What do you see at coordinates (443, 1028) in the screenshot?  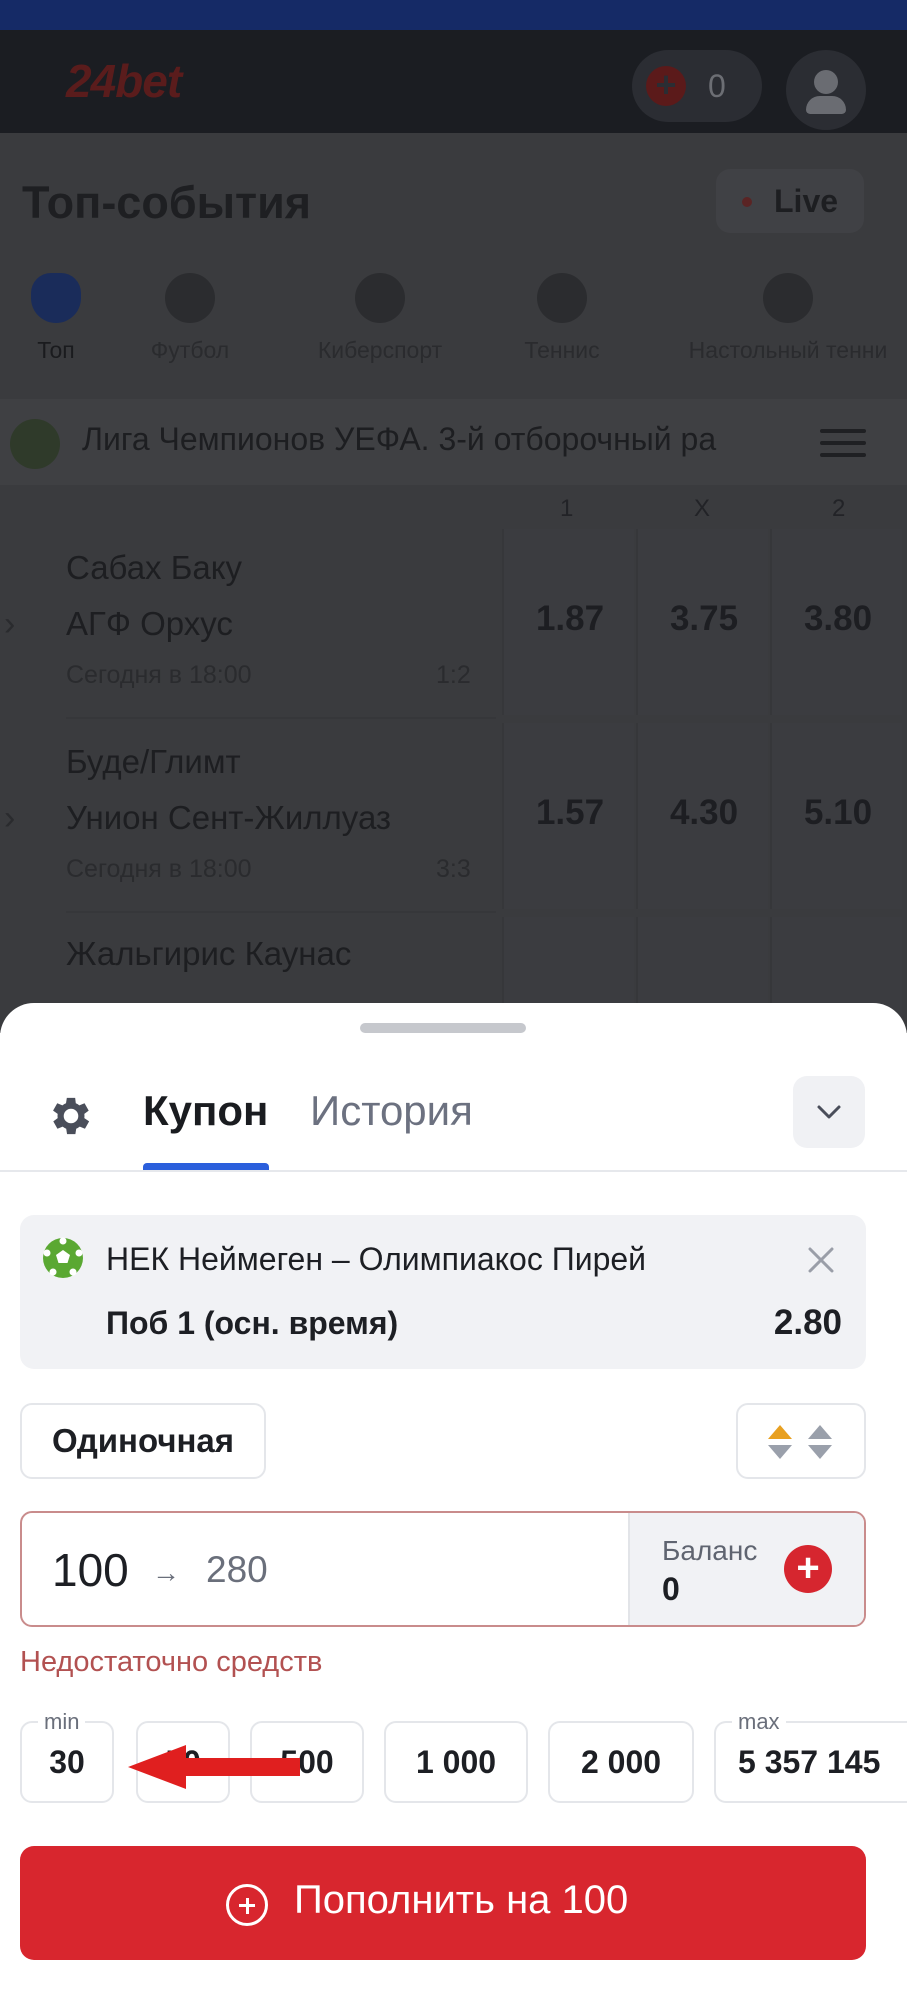 I see `sheet-grabber` at bounding box center [443, 1028].